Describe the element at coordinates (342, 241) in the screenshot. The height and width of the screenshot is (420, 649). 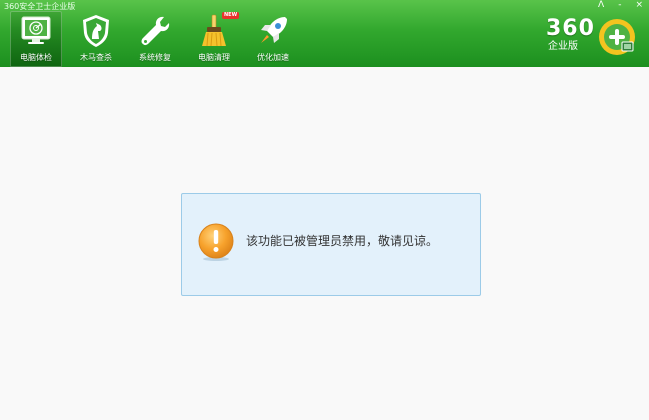
I see `notice-message: 该功能已被管理员禁用，敬请见谅。` at that location.